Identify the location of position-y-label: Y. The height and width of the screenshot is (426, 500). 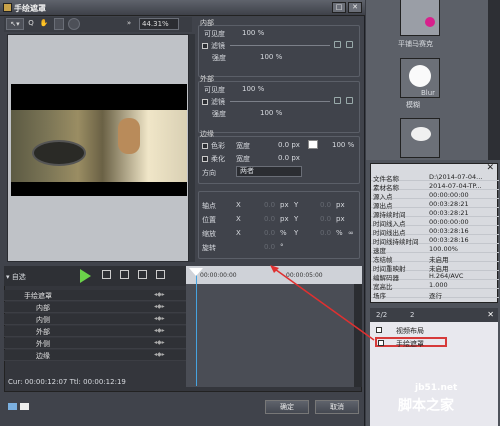
(296, 219).